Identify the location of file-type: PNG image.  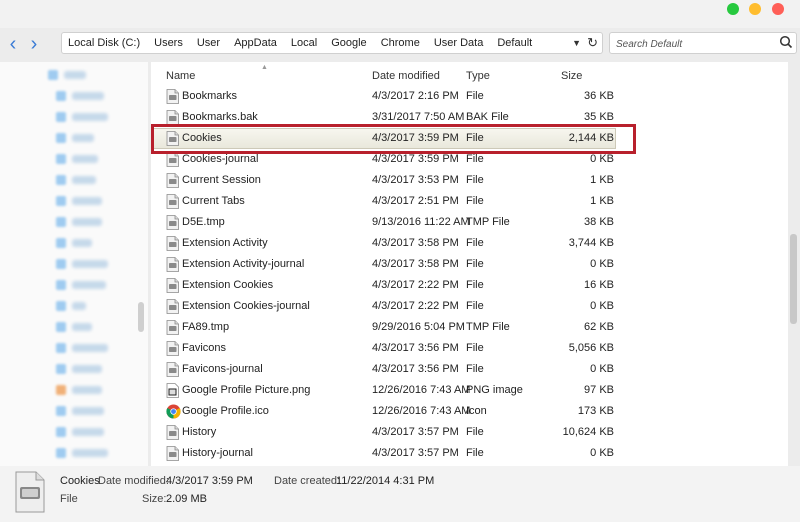
(494, 390).